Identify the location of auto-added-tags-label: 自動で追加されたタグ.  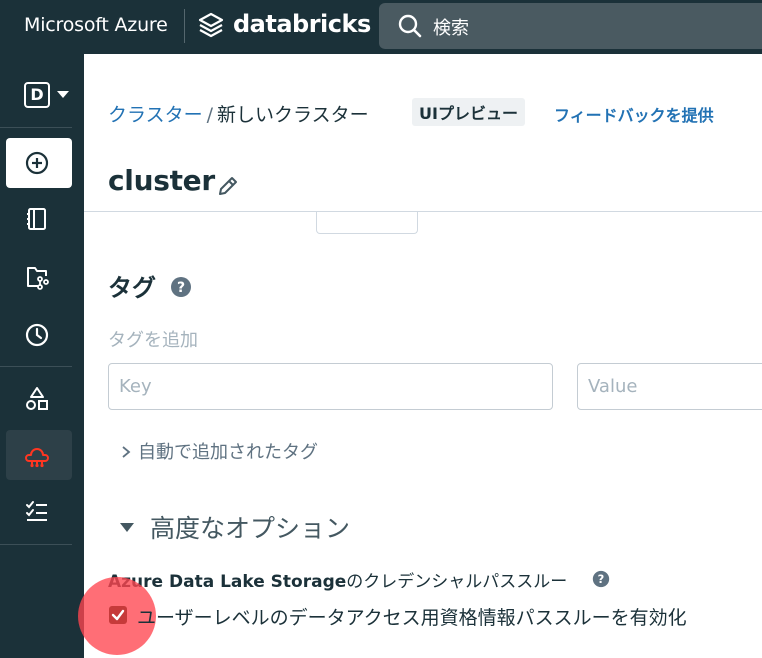
(228, 452).